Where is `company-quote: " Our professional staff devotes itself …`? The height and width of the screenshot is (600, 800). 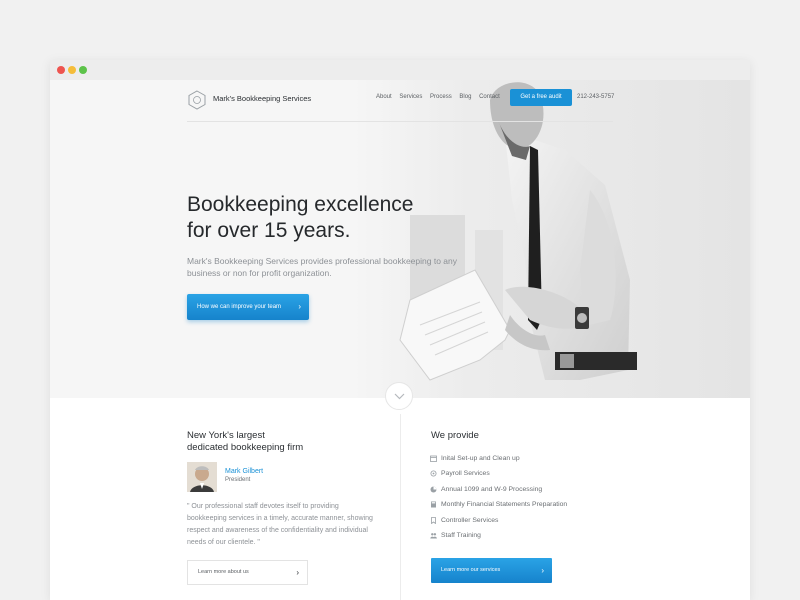
company-quote: " Our professional staff devotes itself … is located at coordinates (280, 524).